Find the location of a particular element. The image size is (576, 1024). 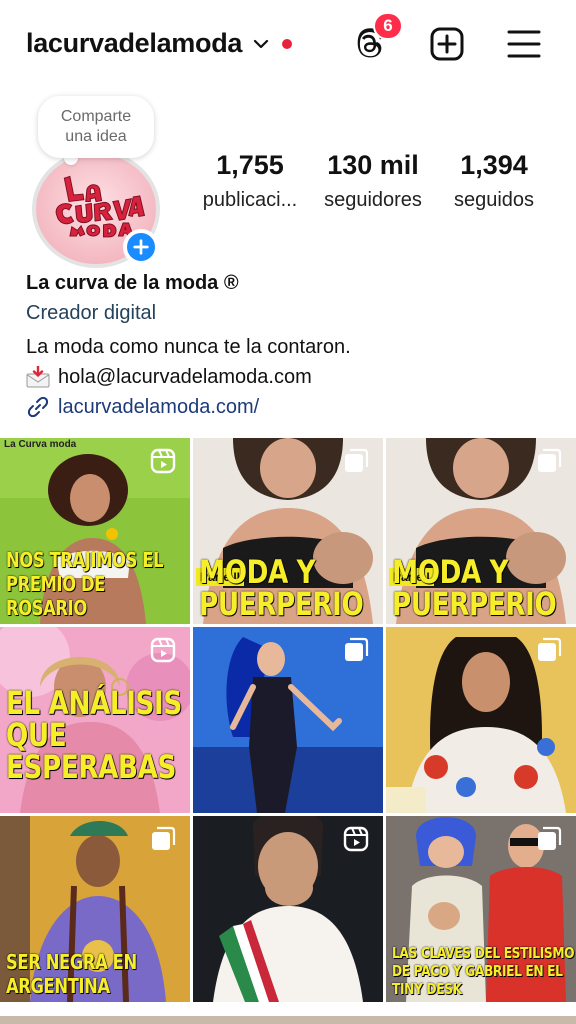

add-story-button is located at coordinates (141, 247).